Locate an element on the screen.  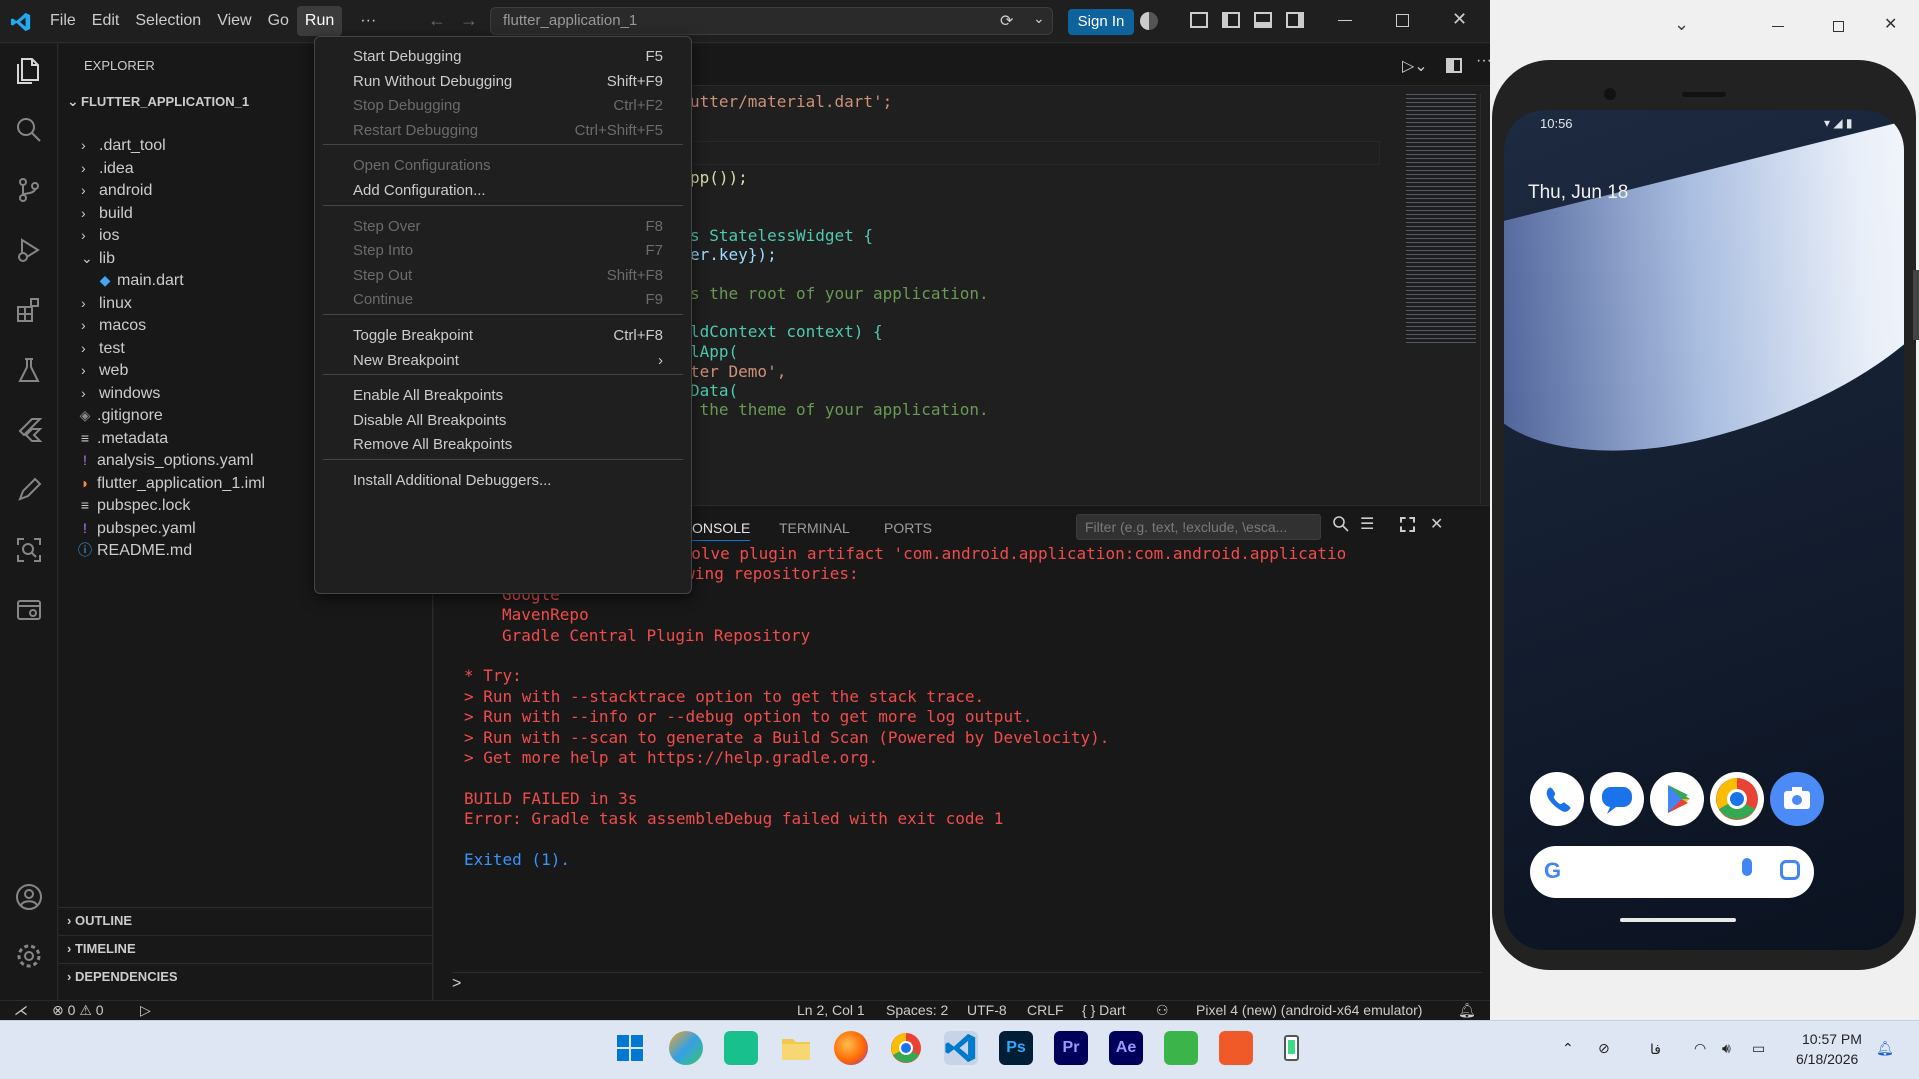
close-panel-icon: ✕ is located at coordinates (1436, 524).